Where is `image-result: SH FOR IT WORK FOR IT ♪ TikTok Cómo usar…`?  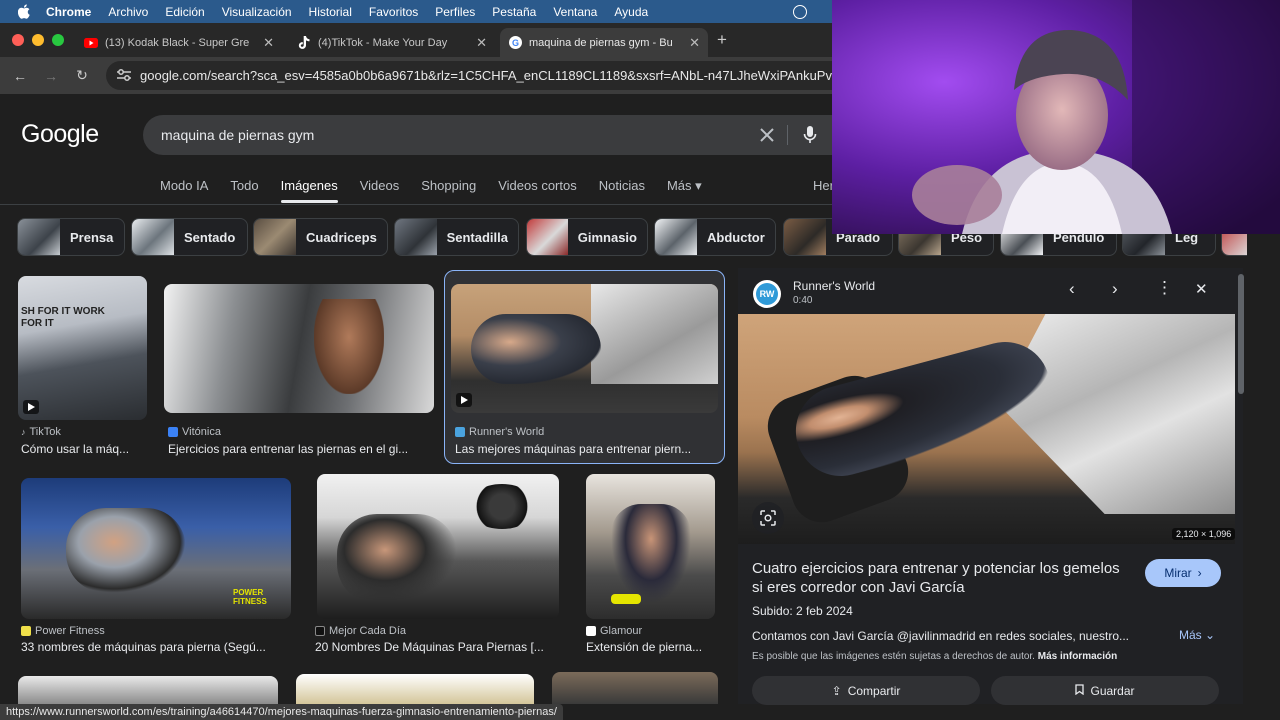
image-result: SH FOR IT WORK FOR IT ♪ TikTok Cómo usar… is located at coordinates (83, 366).